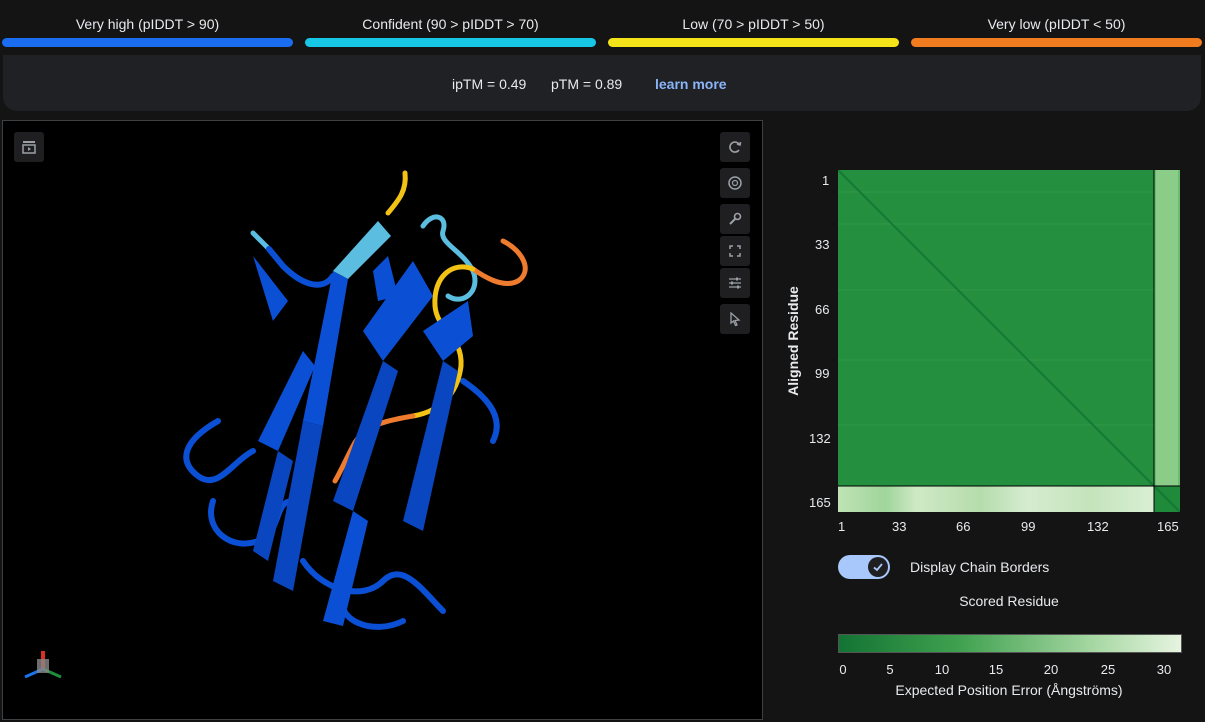  Describe the element at coordinates (899, 526) in the screenshot. I see `x-tick: 33` at that location.